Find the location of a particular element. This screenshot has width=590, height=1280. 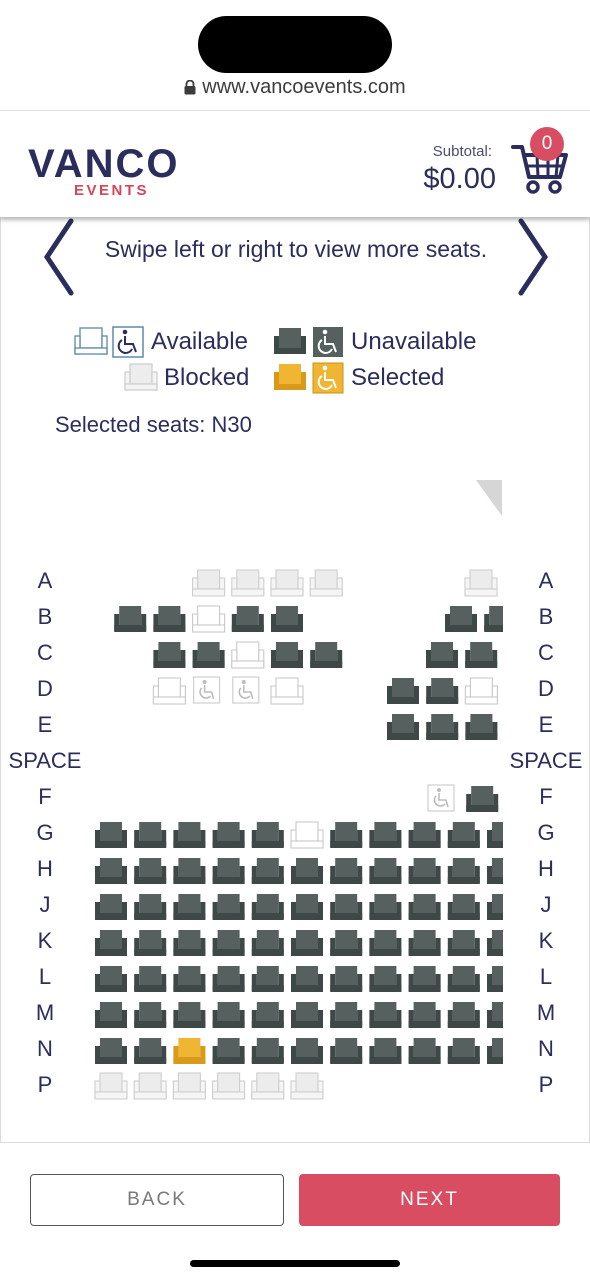

subtotal-value: $0.00 is located at coordinates (459, 179).